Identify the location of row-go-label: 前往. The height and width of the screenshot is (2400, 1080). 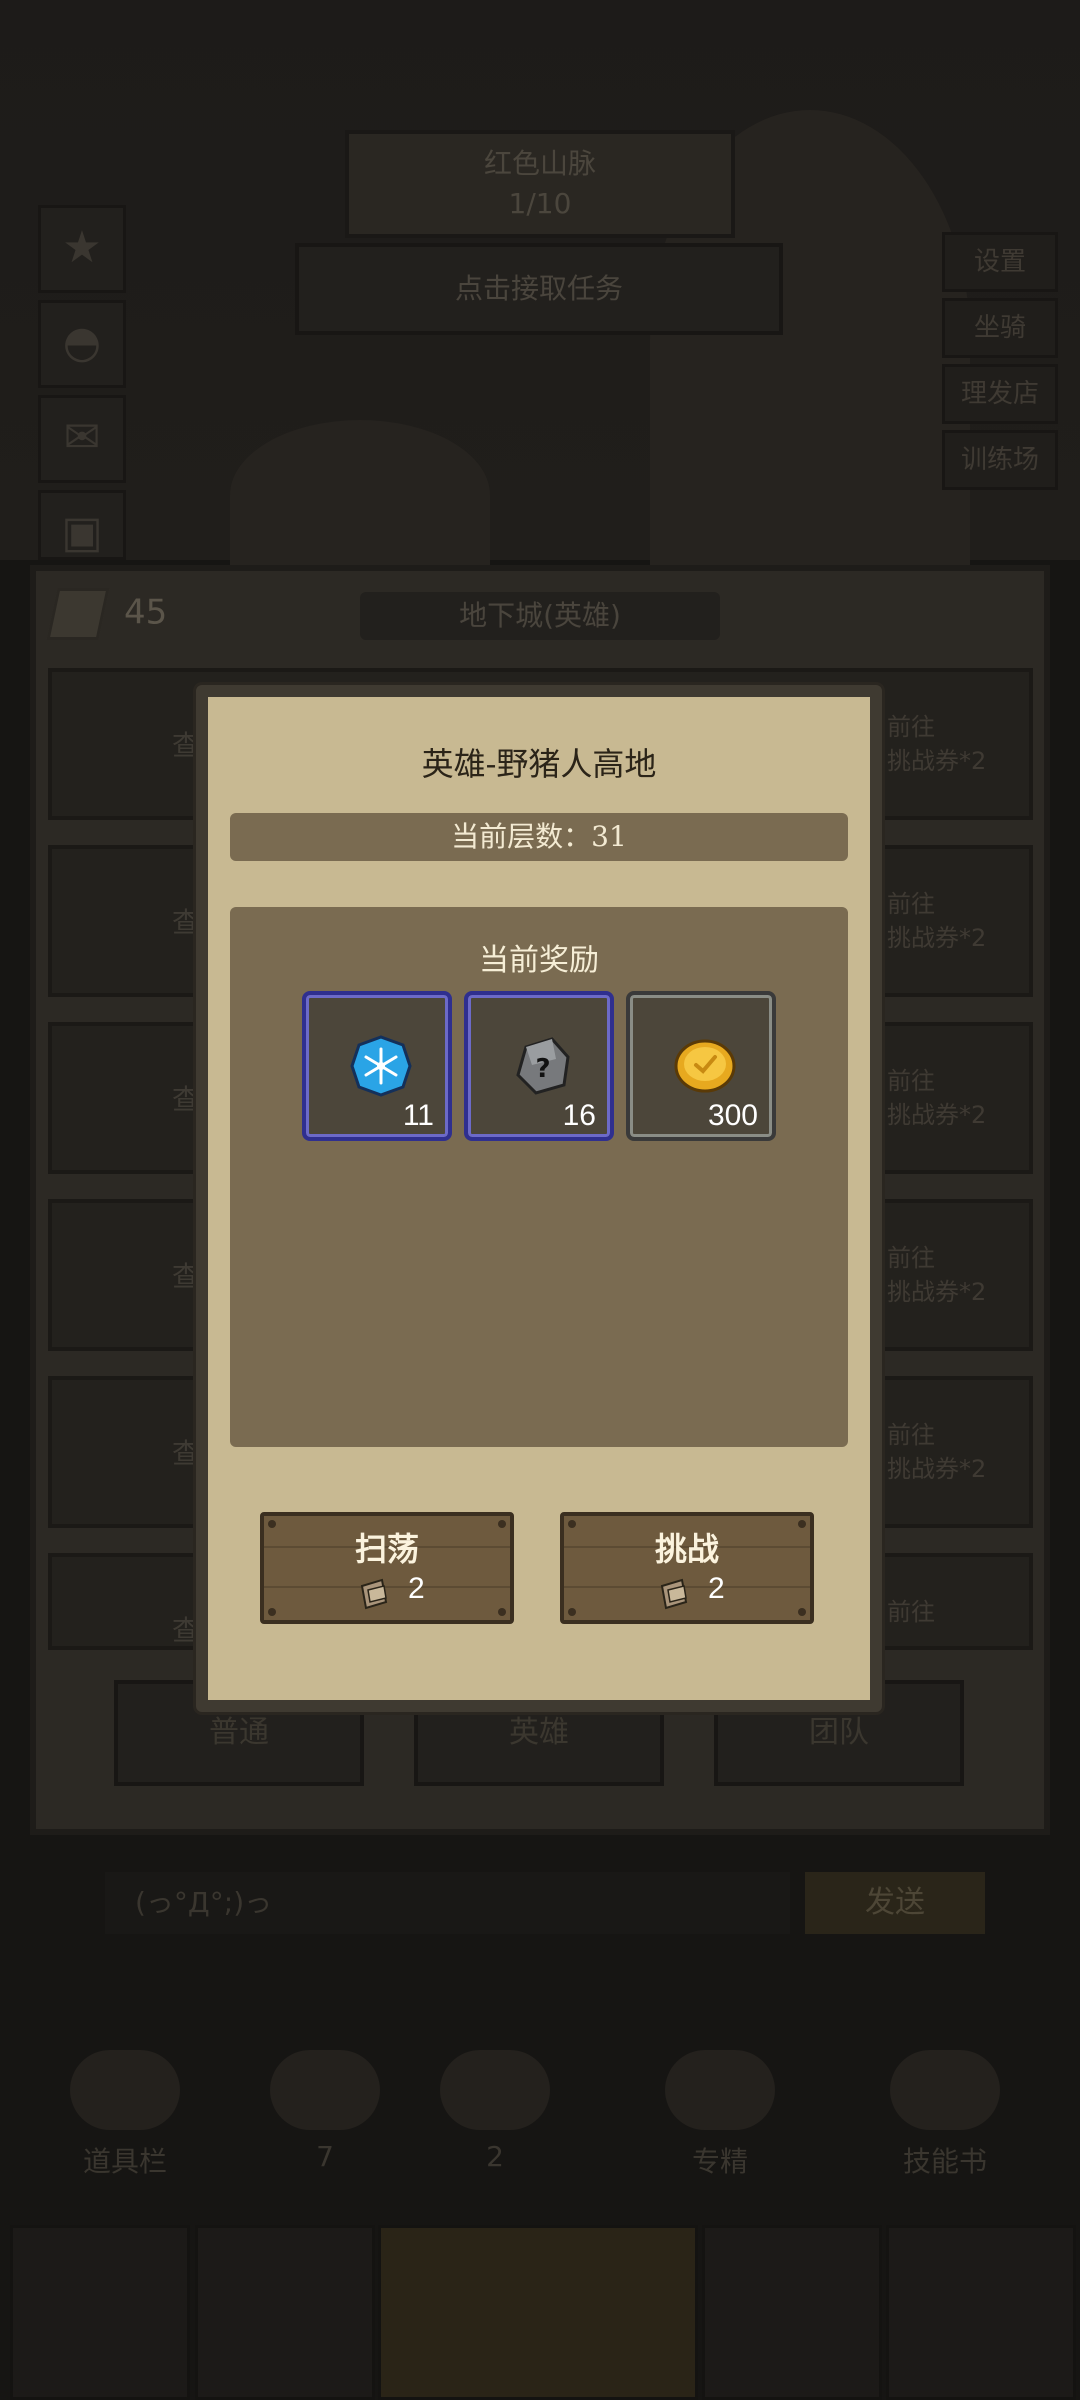
(911, 1612).